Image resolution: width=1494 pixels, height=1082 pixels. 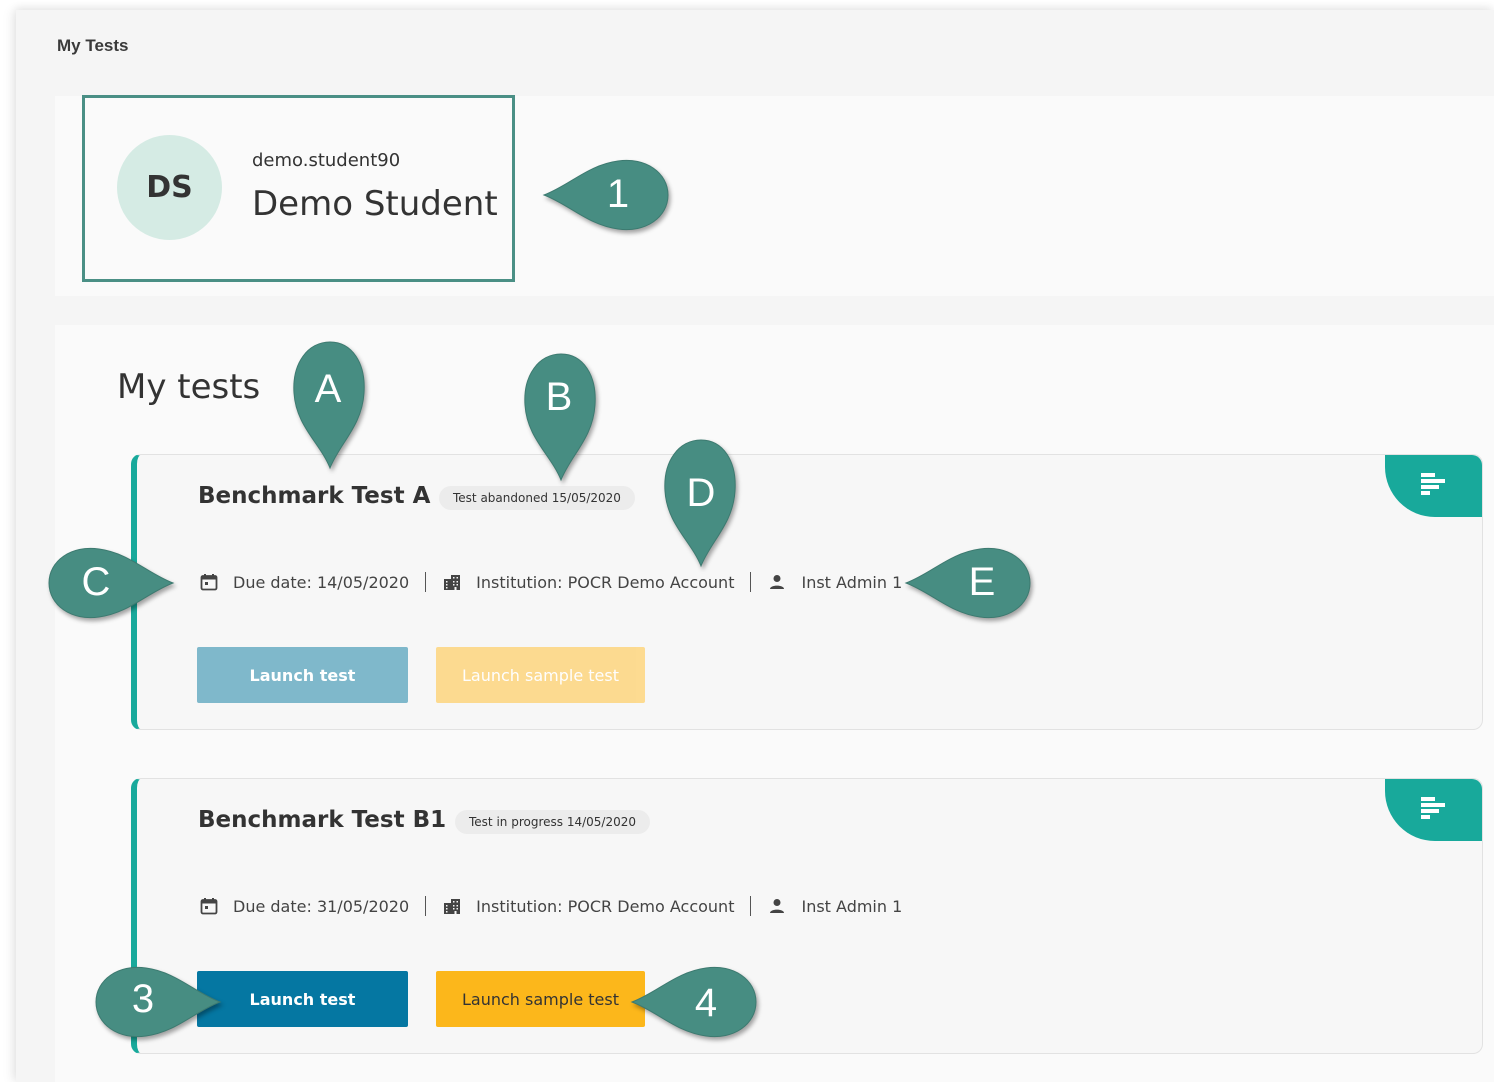 What do you see at coordinates (143, 999) in the screenshot?
I see `callout-label: 3` at bounding box center [143, 999].